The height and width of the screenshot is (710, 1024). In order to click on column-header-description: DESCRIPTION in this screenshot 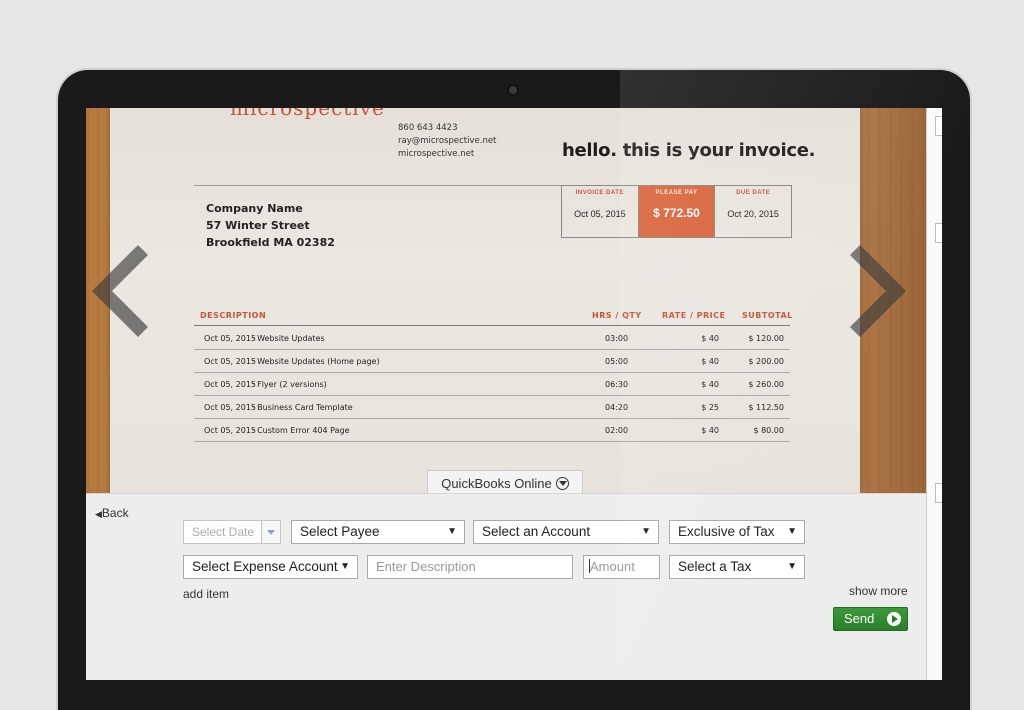, I will do `click(233, 315)`.